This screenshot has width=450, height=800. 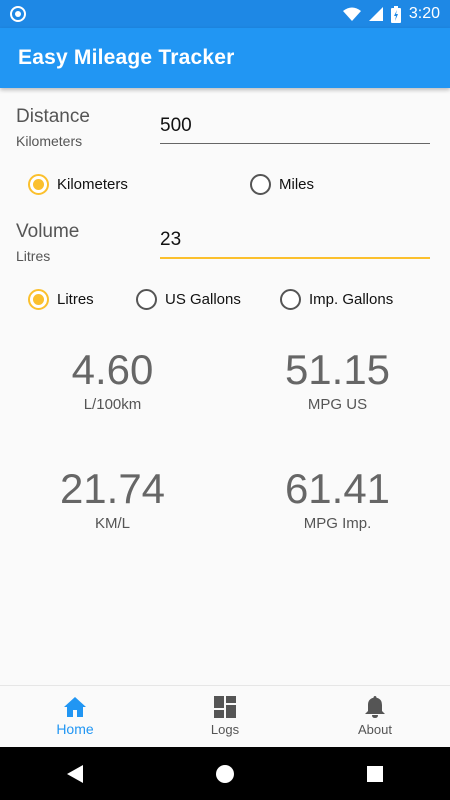 I want to click on home-system-button, so click(x=225, y=774).